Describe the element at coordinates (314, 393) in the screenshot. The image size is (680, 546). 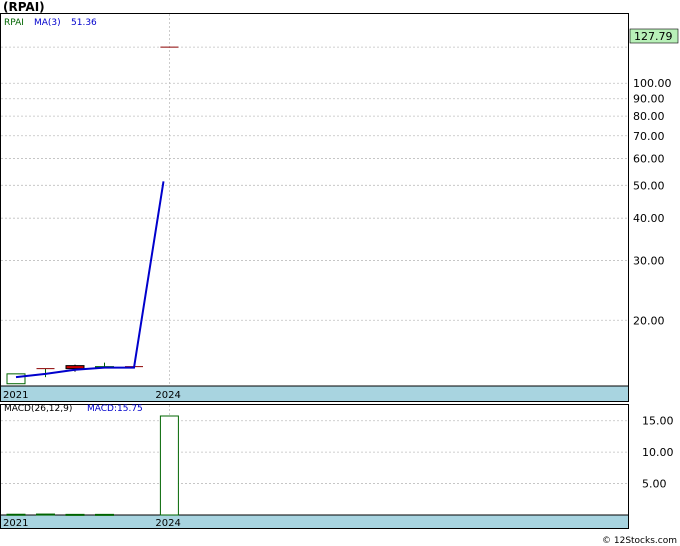
I see `price-date-band` at that location.